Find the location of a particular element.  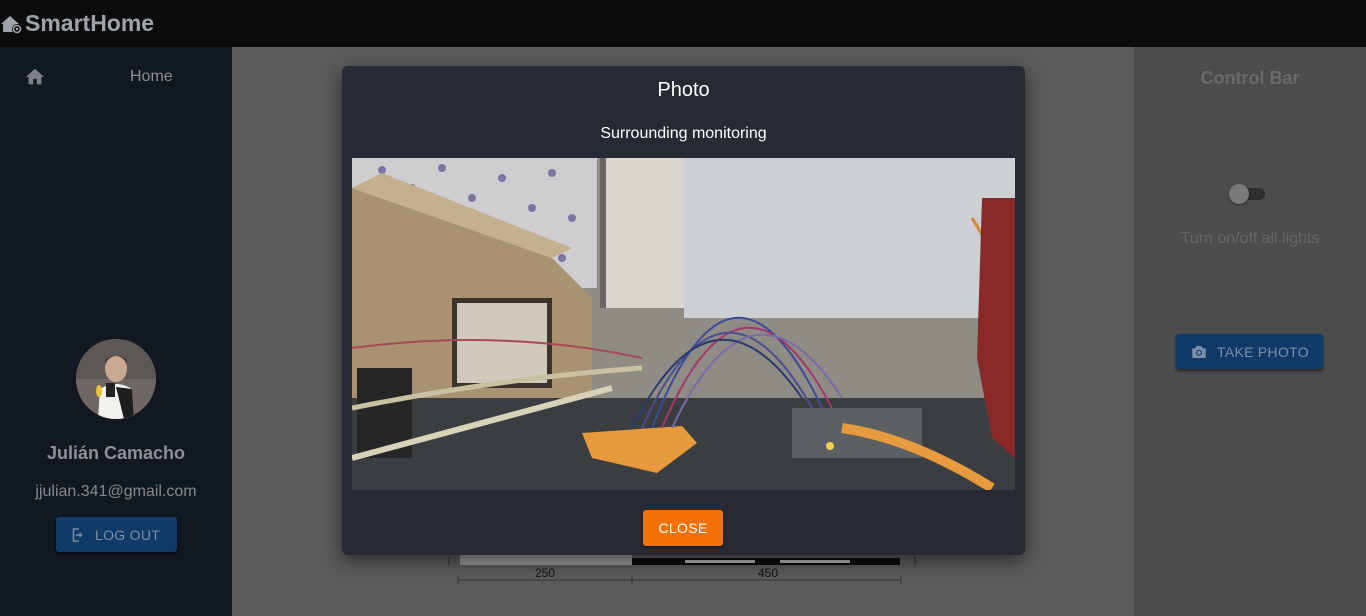

logout-icon is located at coordinates (77, 534).